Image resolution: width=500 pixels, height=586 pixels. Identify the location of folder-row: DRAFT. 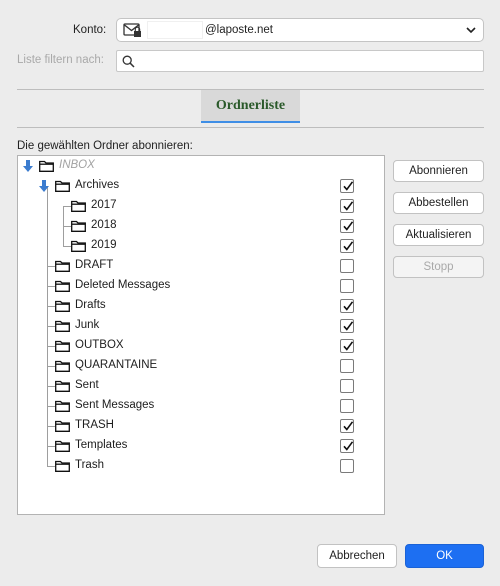
(201, 266).